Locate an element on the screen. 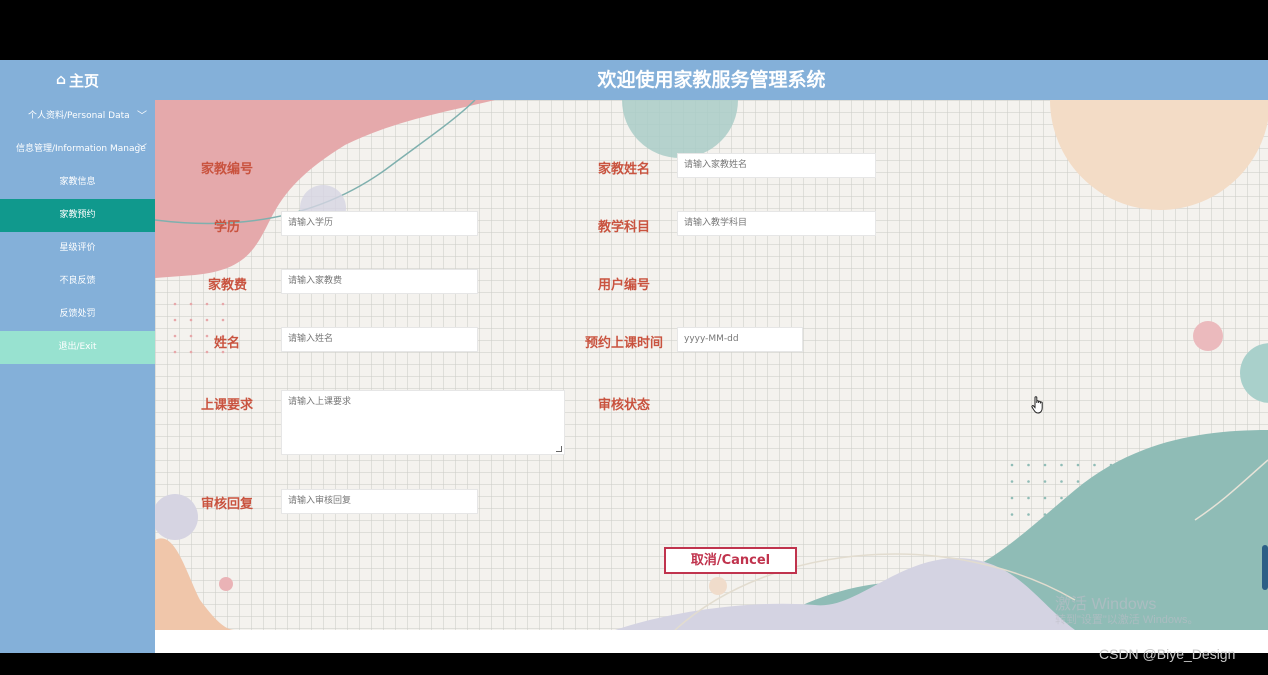  home-label: 主页 is located at coordinates (84, 80).